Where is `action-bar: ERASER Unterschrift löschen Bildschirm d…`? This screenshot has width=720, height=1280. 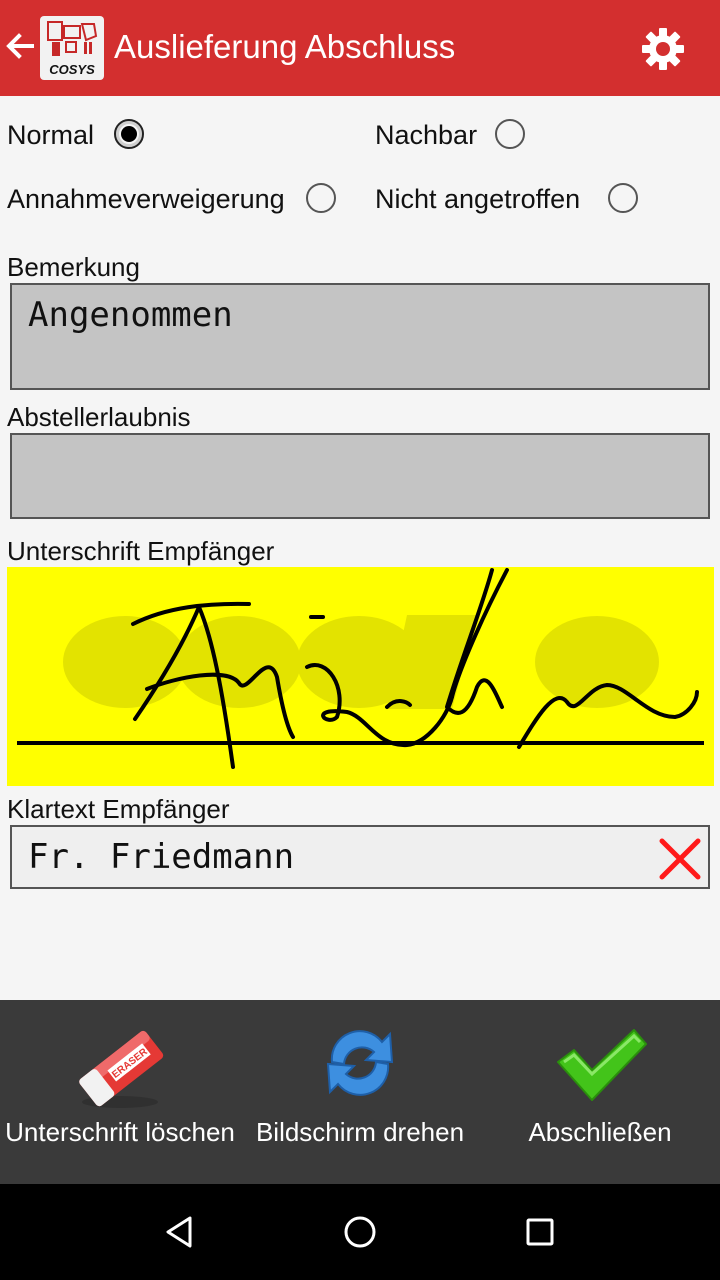
action-bar: ERASER Unterschrift löschen Bildschirm d… is located at coordinates (360, 1092).